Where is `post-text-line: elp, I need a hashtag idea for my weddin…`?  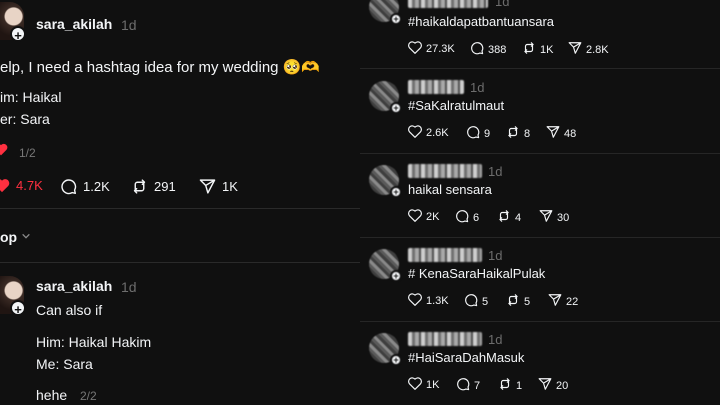
post-text-line: elp, I need a hashtag idea for my weddin… is located at coordinates (160, 67).